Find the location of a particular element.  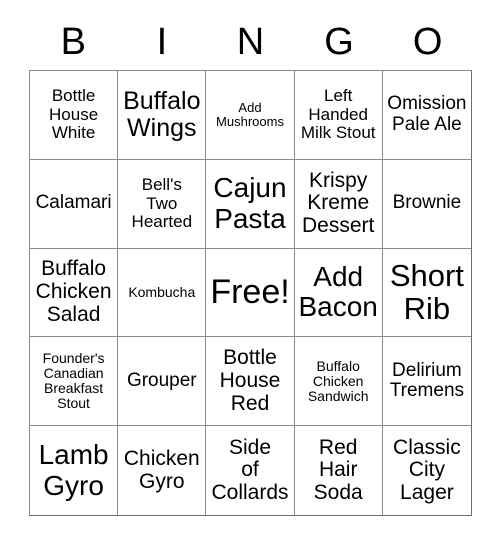

bingo-header: B I N G O is located at coordinates (250, 42).